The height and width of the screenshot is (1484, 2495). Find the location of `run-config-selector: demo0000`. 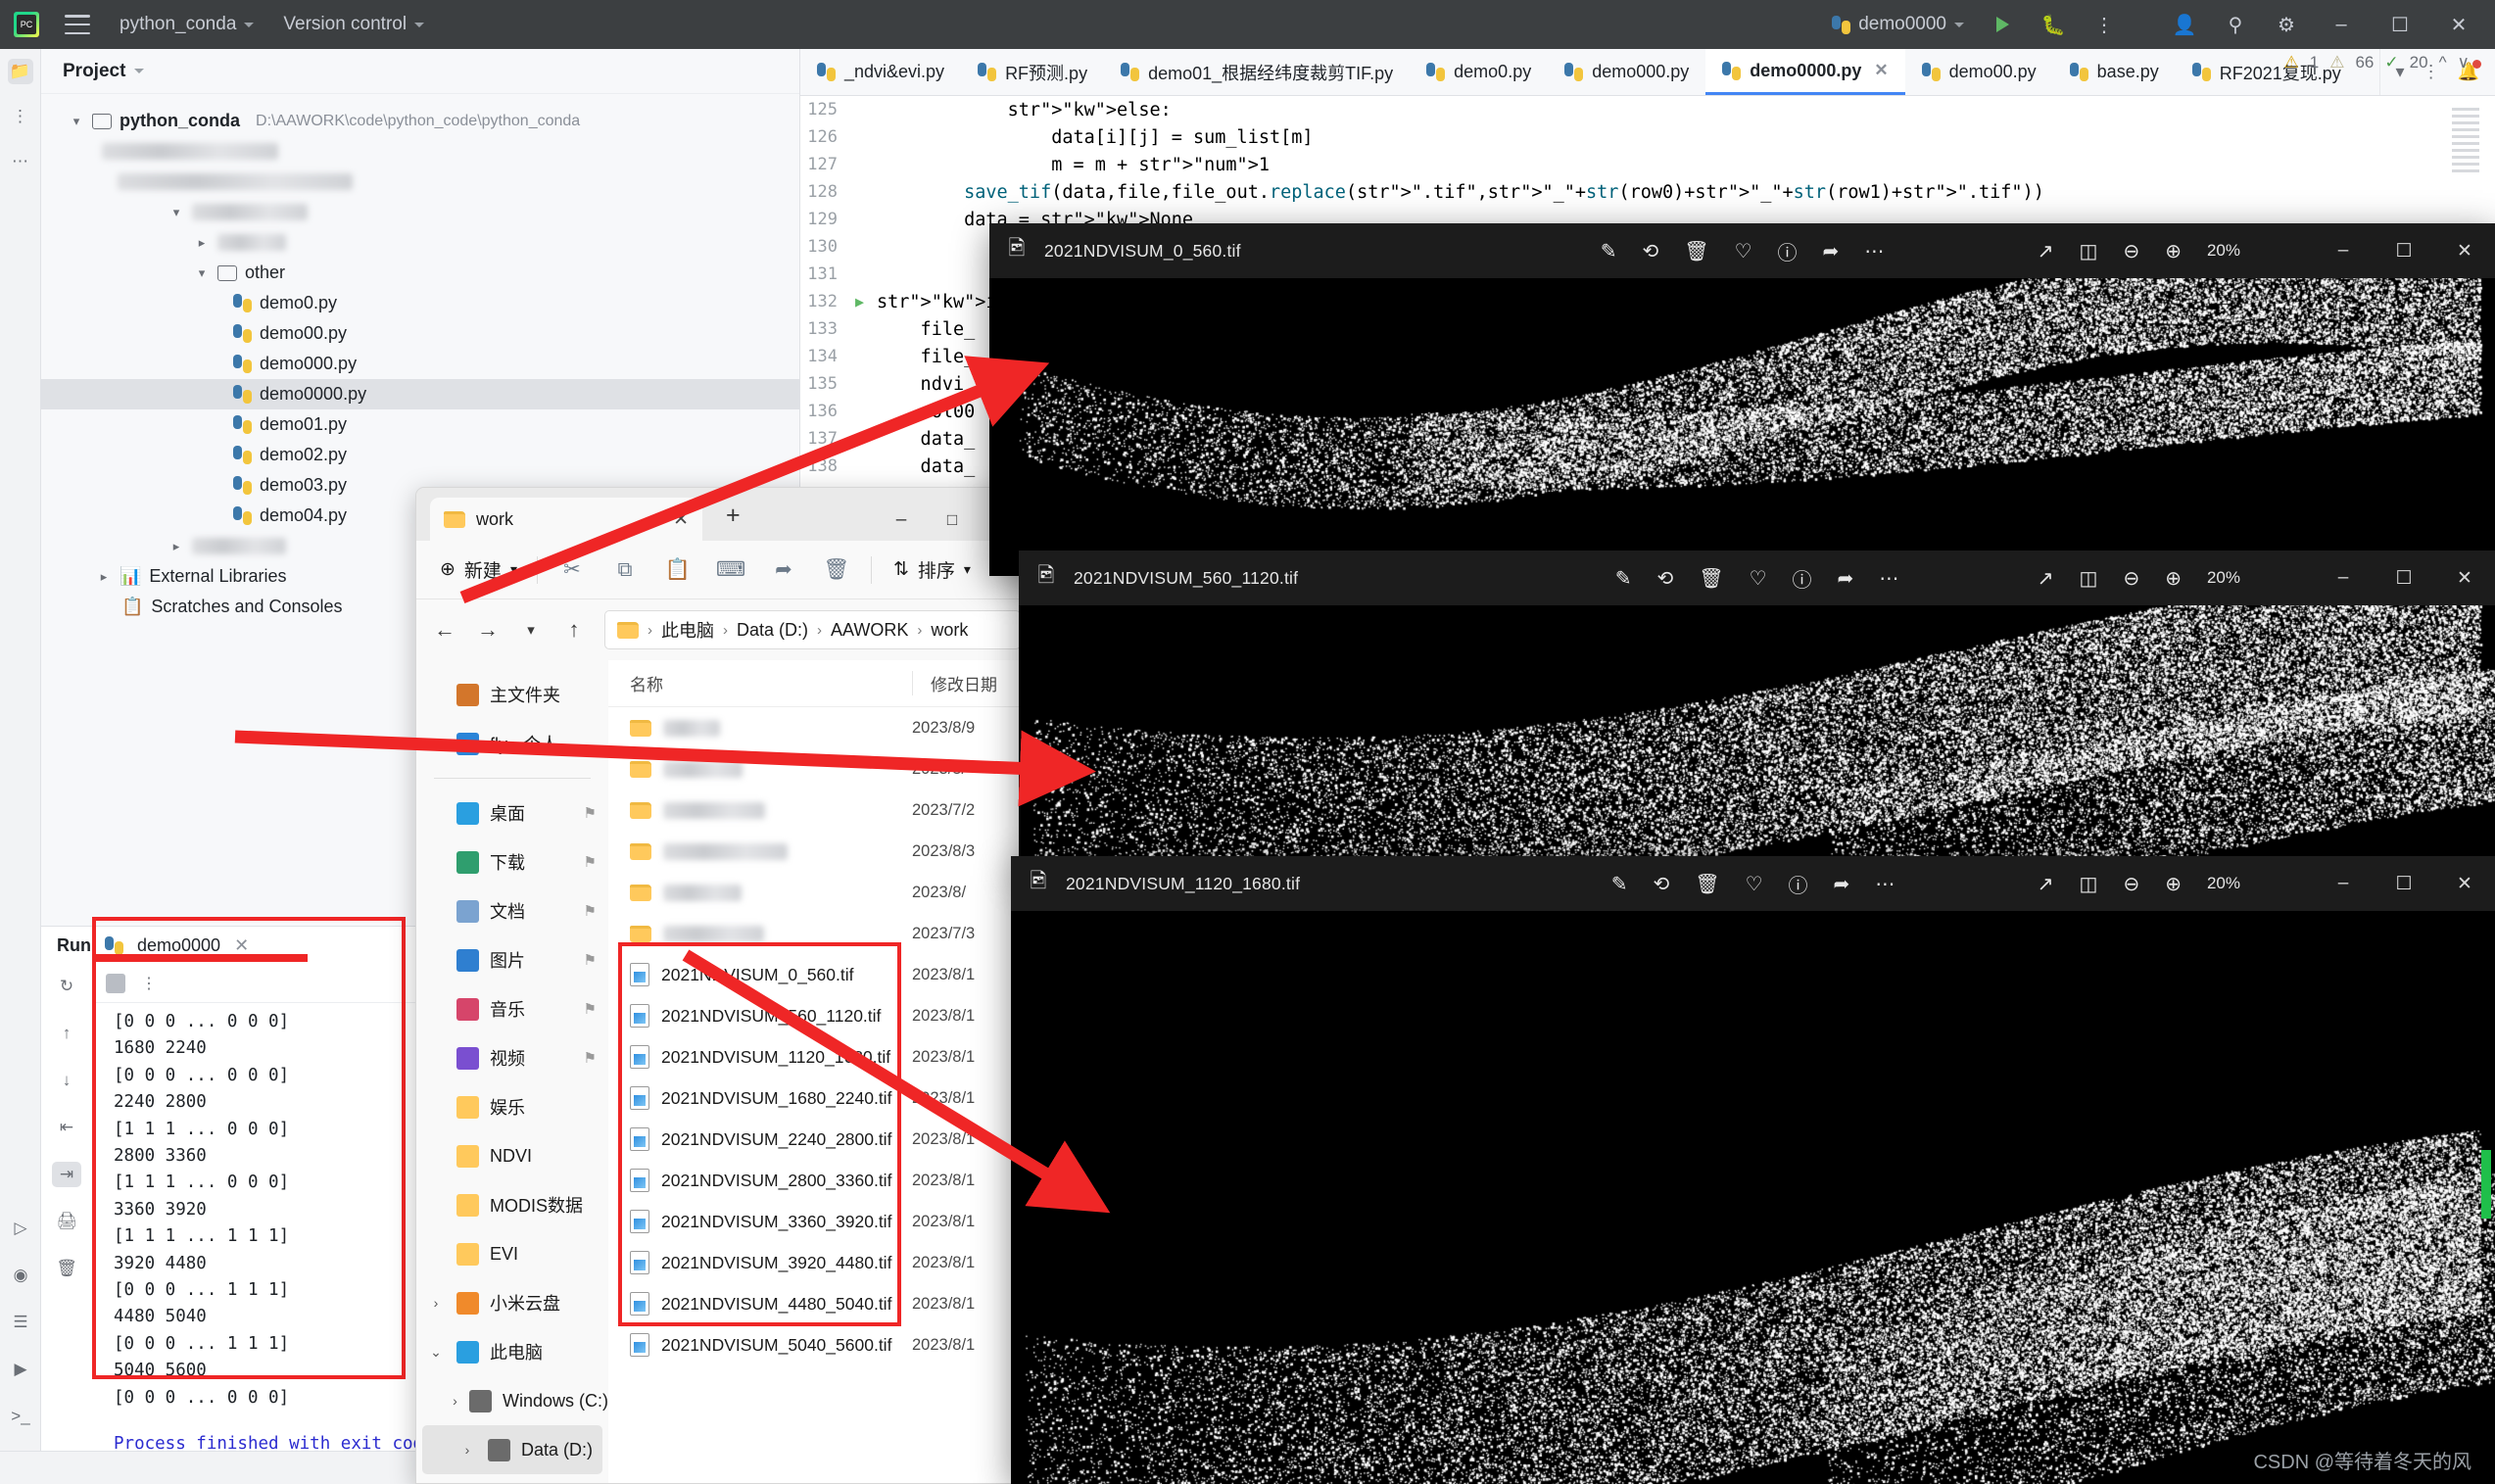

run-config-selector: demo0000 is located at coordinates (1898, 24).